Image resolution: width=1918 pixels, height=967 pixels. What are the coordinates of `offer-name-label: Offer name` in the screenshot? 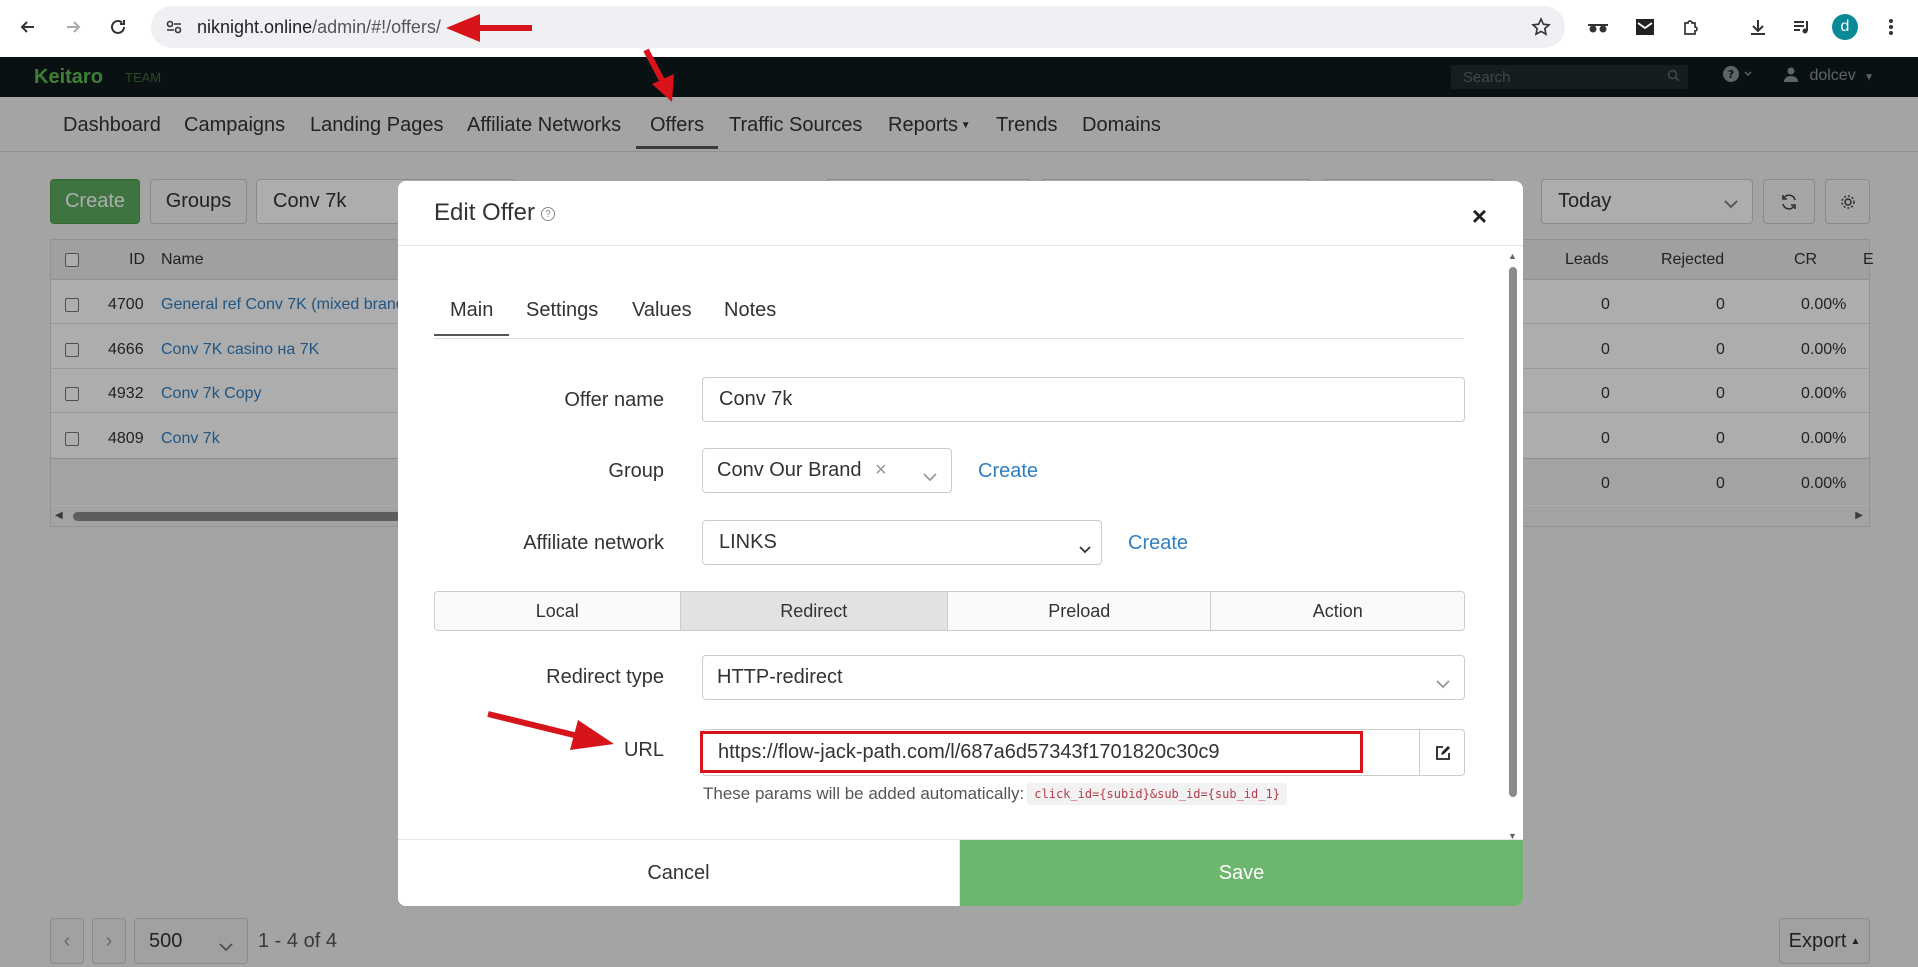 It's located at (614, 400).